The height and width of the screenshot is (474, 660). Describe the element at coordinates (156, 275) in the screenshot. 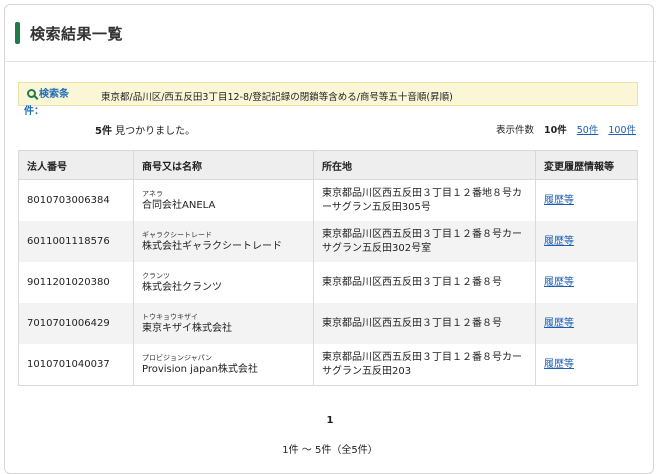

I see `company-kana: クランツ` at that location.